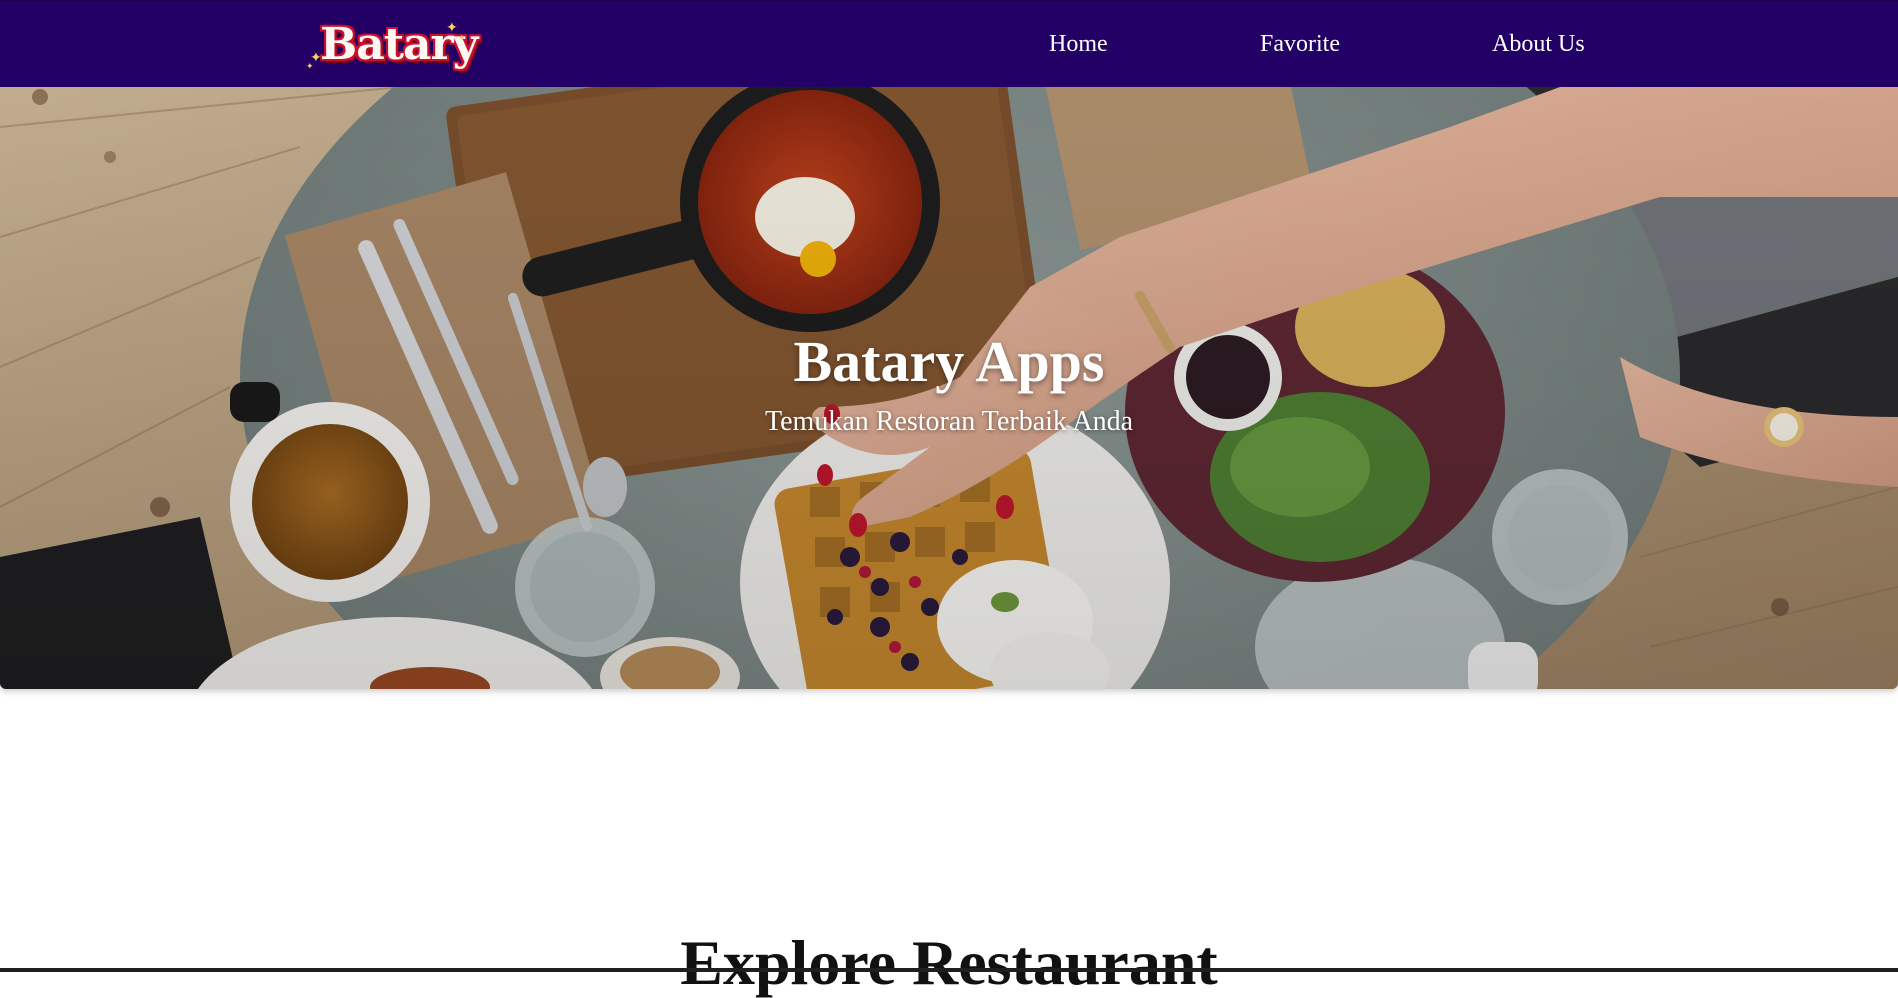 Image resolution: width=1898 pixels, height=998 pixels. Describe the element at coordinates (949, 361) in the screenshot. I see `hero-title: Batary Apps` at that location.